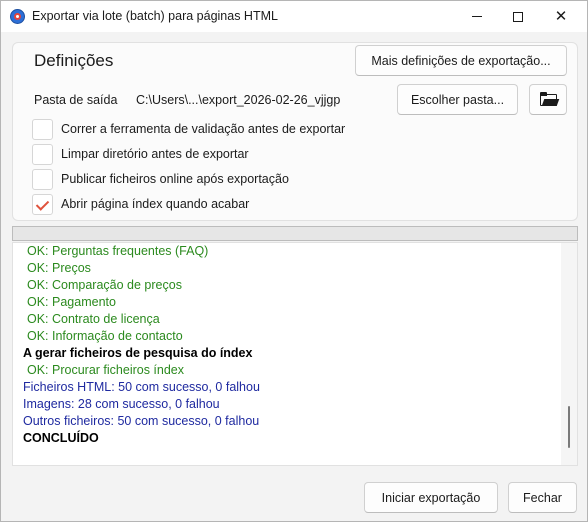 The height and width of the screenshot is (522, 588). I want to click on validate-checkbox, so click(42, 129).